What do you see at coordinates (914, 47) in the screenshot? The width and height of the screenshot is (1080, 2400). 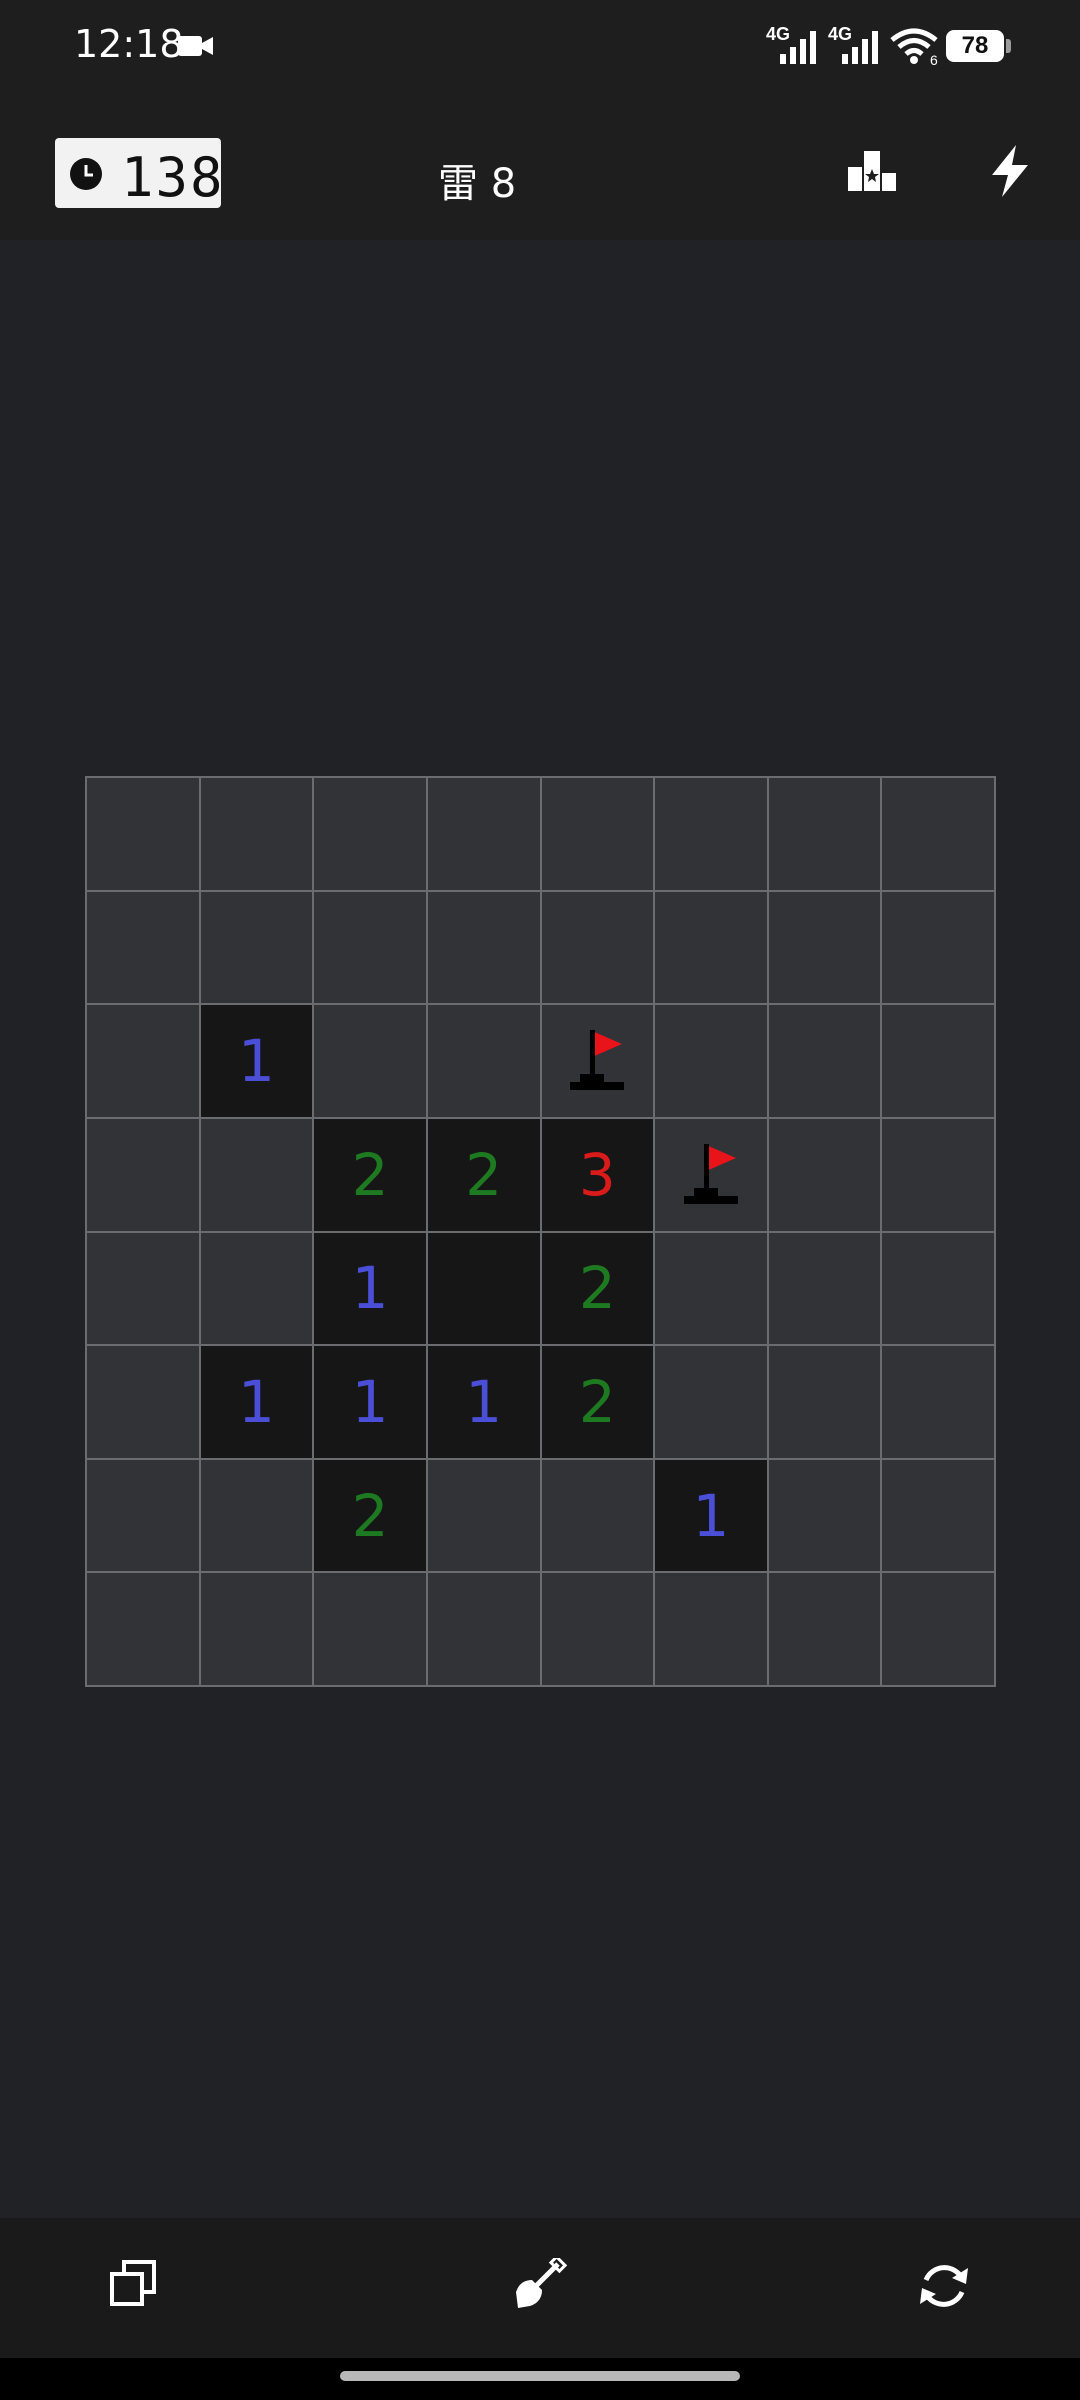 I see `wifi-icon: 6` at bounding box center [914, 47].